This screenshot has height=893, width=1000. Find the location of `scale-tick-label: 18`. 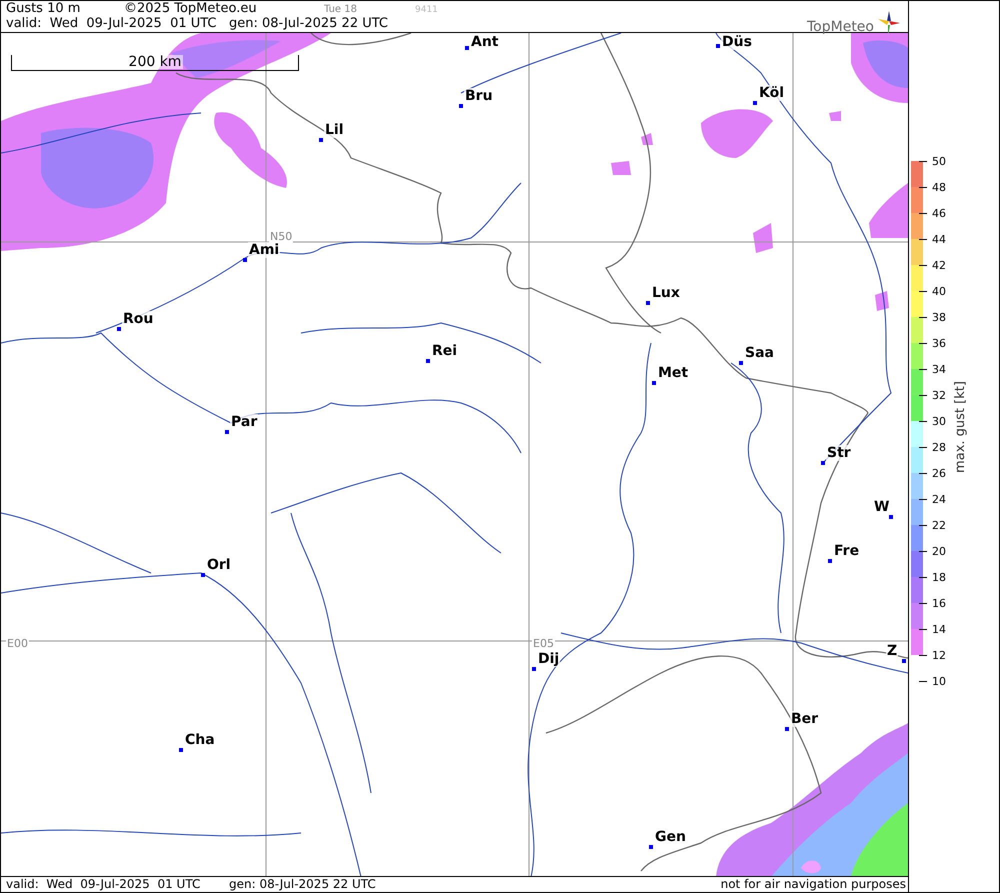

scale-tick-label: 18 is located at coordinates (939, 577).